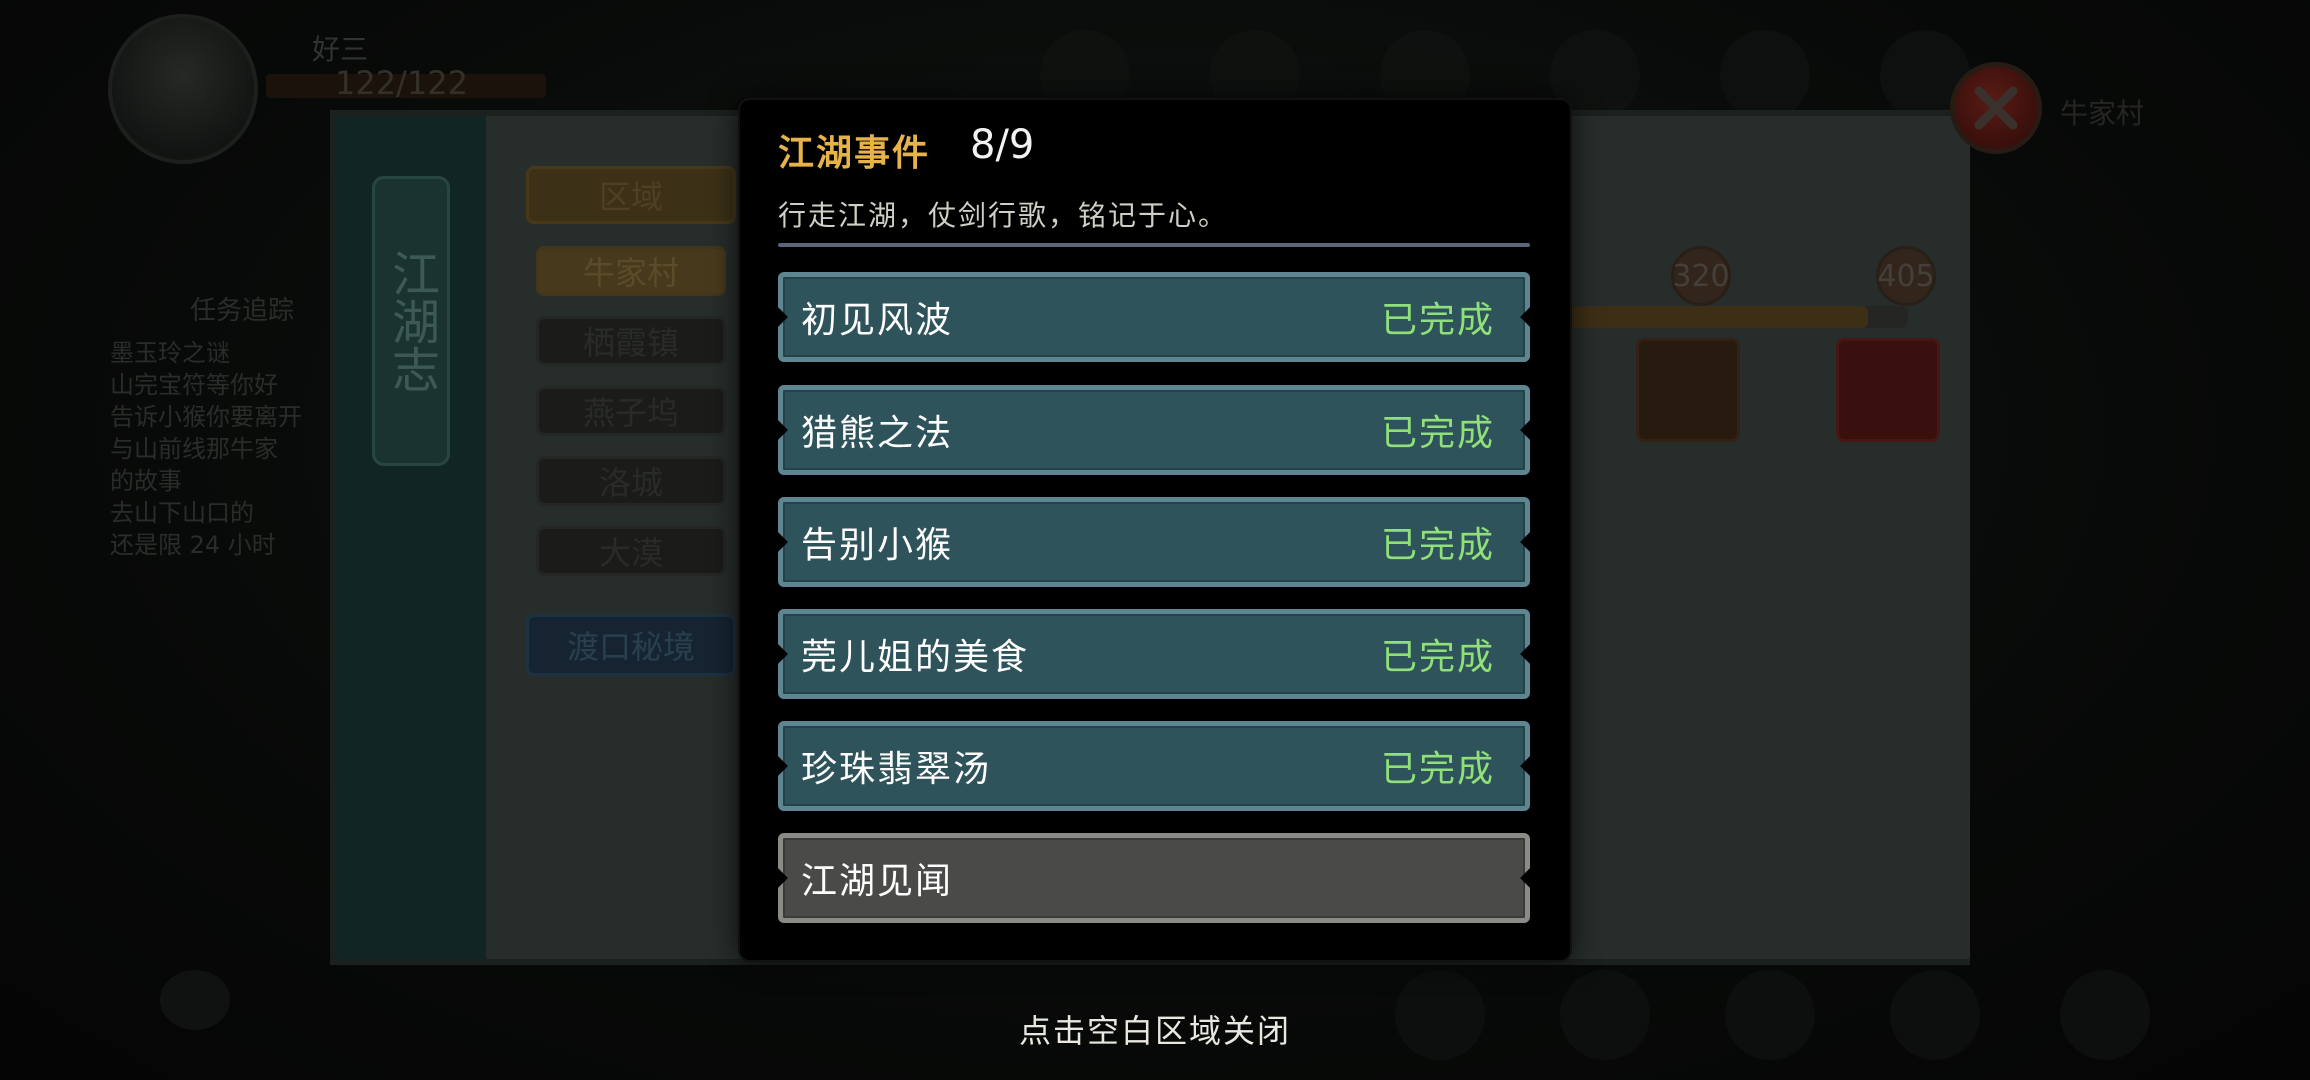  Describe the element at coordinates (896, 769) in the screenshot. I see `event-name: 珍珠翡翠汤` at that location.